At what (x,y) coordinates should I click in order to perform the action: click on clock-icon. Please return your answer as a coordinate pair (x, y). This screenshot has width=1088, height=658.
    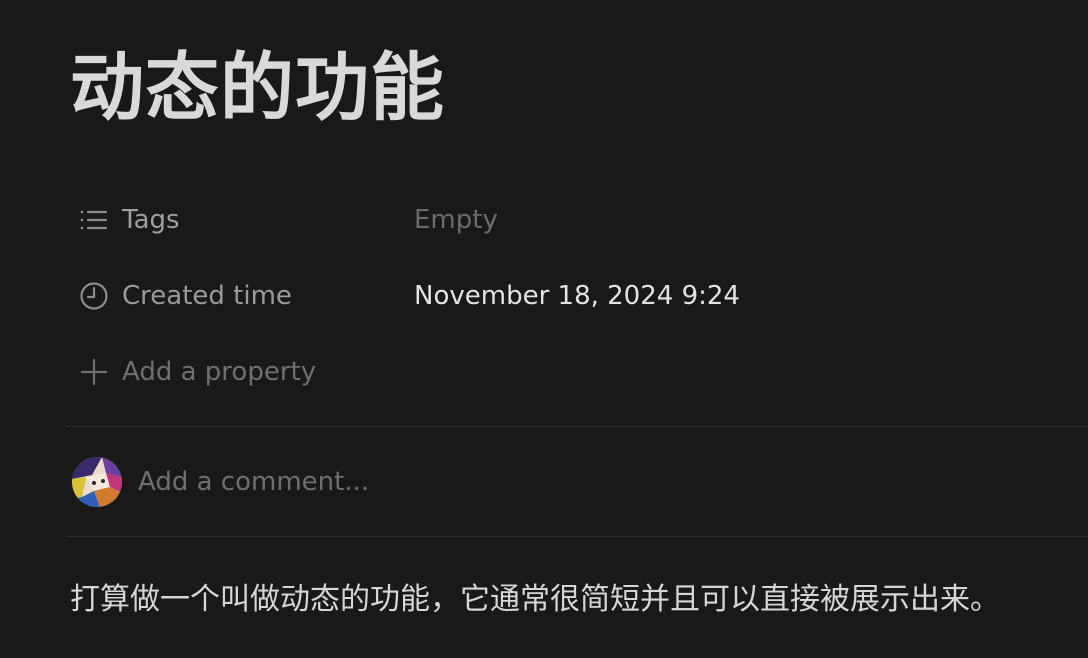
    Looking at the image, I should click on (94, 296).